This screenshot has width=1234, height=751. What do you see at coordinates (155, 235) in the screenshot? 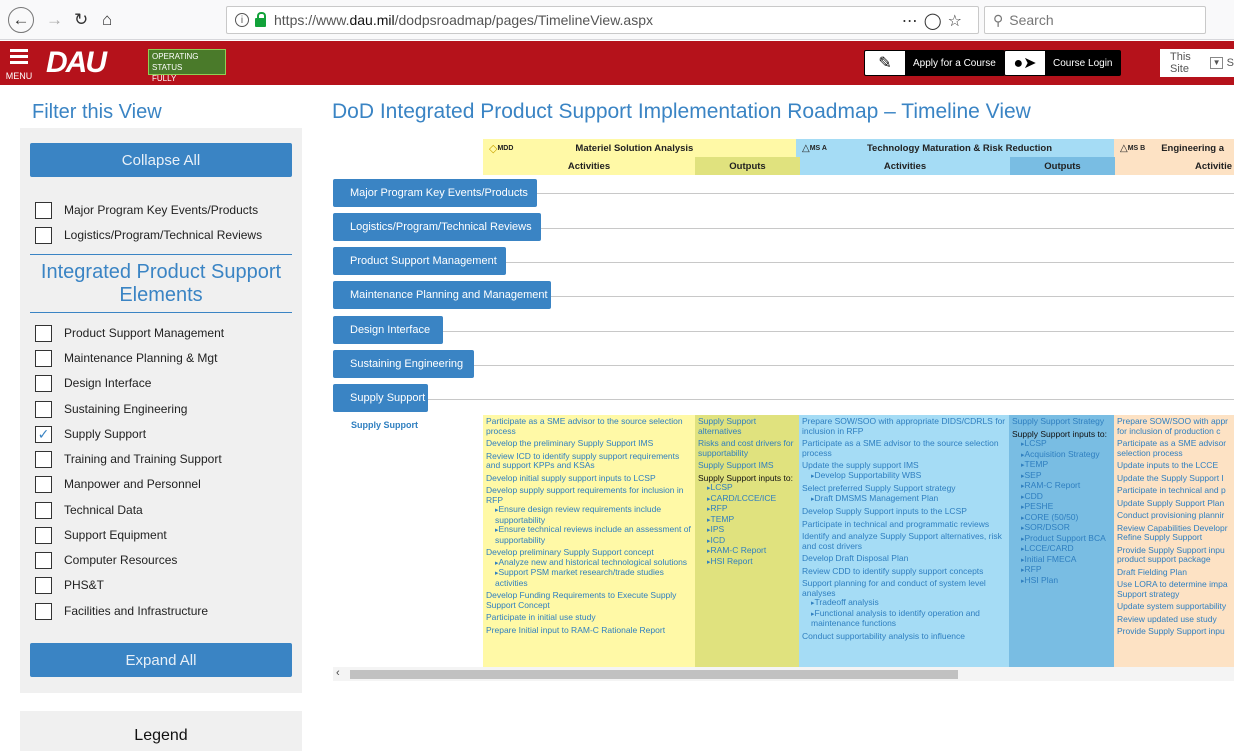
I see `filter-checkbox: Logistics/Program/Technical Reviews` at bounding box center [155, 235].